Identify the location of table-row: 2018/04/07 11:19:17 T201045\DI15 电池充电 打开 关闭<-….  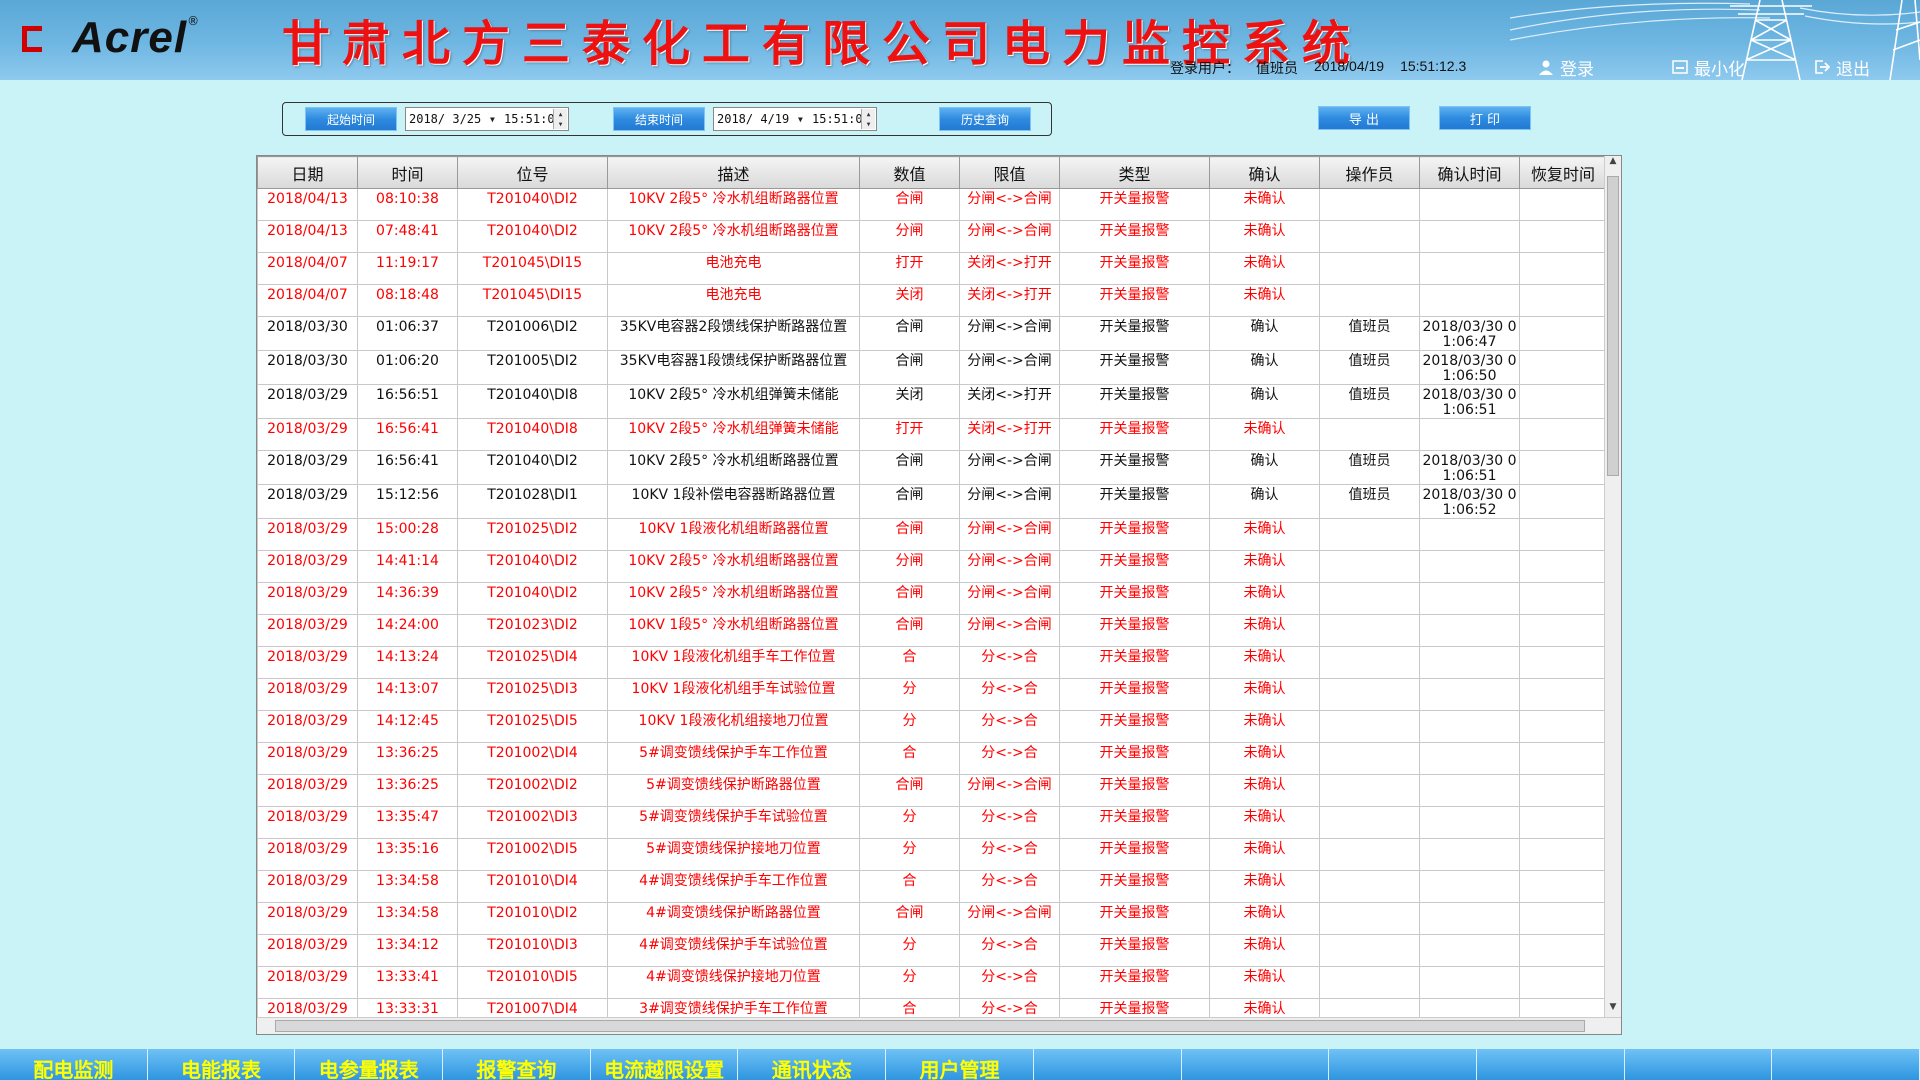
(932, 268).